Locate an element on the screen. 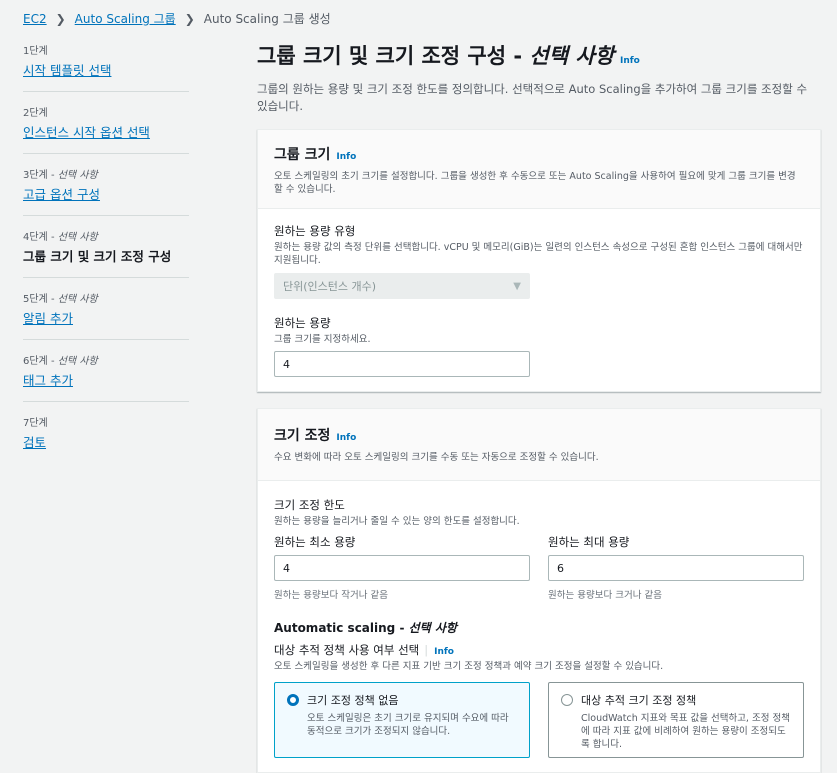  tile-title: 크기 조정 정책 없음 is located at coordinates (353, 700).